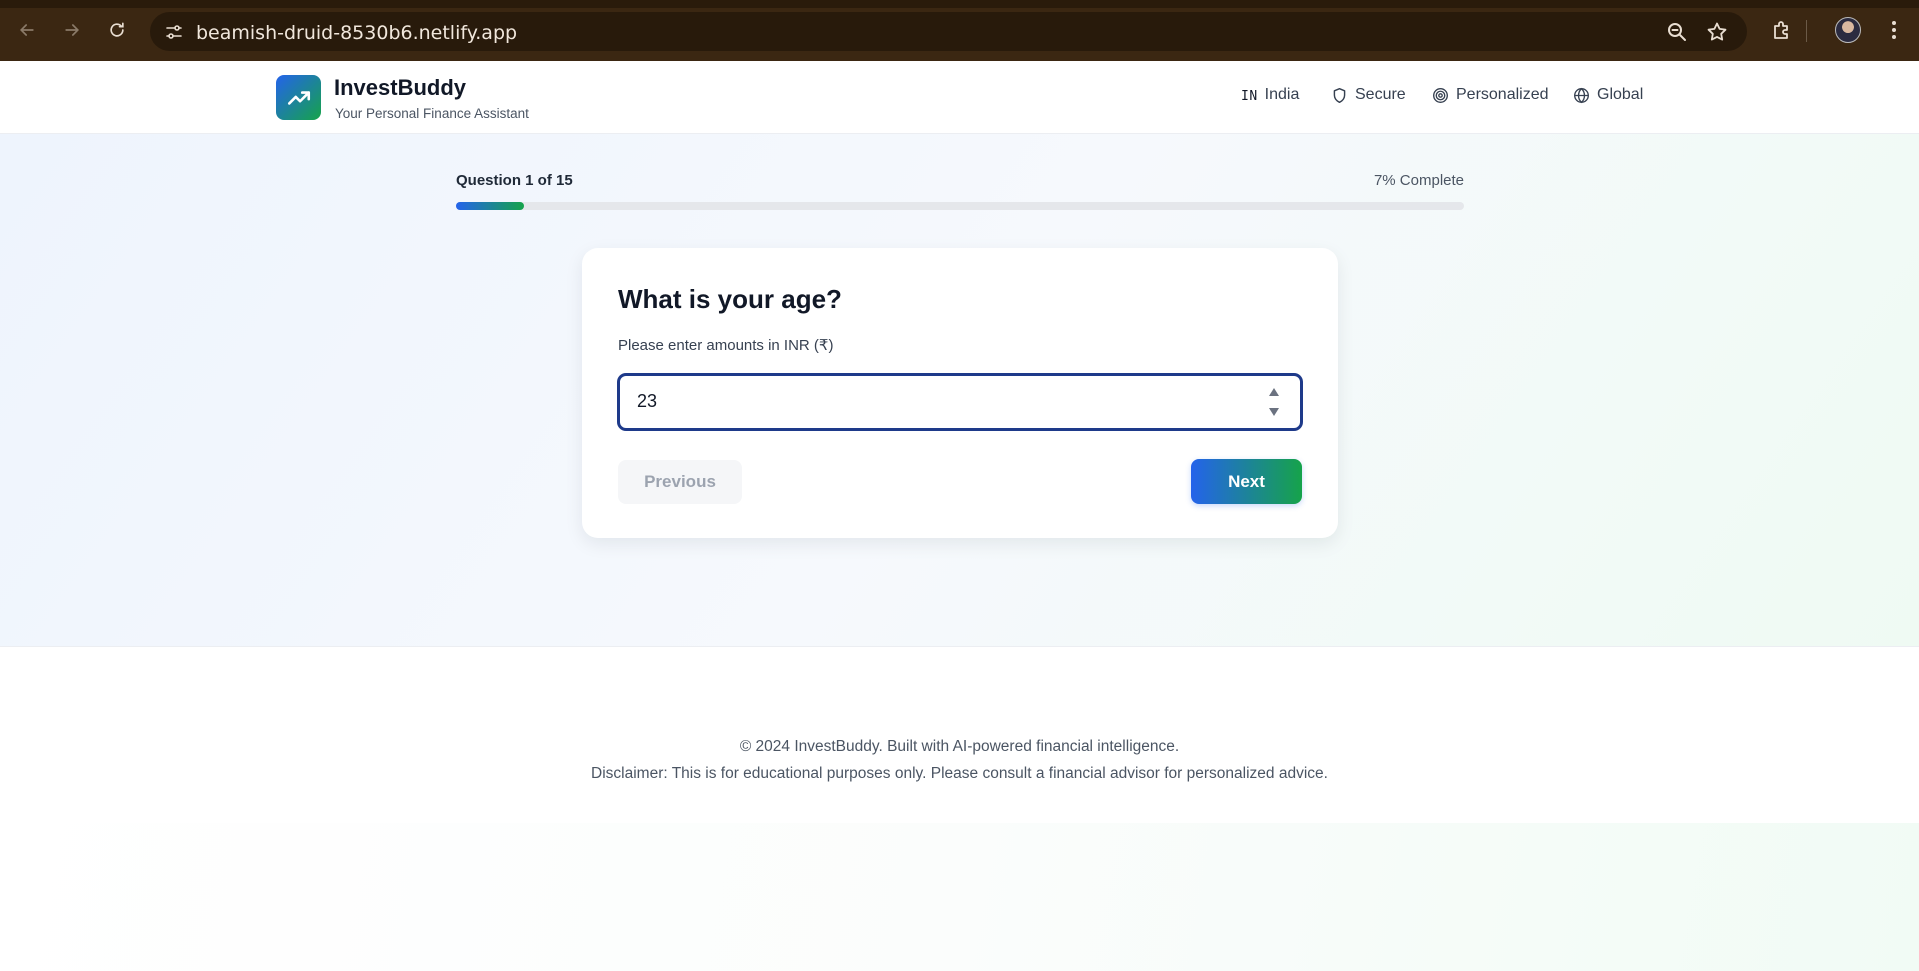 This screenshot has width=1919, height=971. What do you see at coordinates (948, 31) in the screenshot?
I see `address-bar: beamish-druid-8530b6.netlify.app` at bounding box center [948, 31].